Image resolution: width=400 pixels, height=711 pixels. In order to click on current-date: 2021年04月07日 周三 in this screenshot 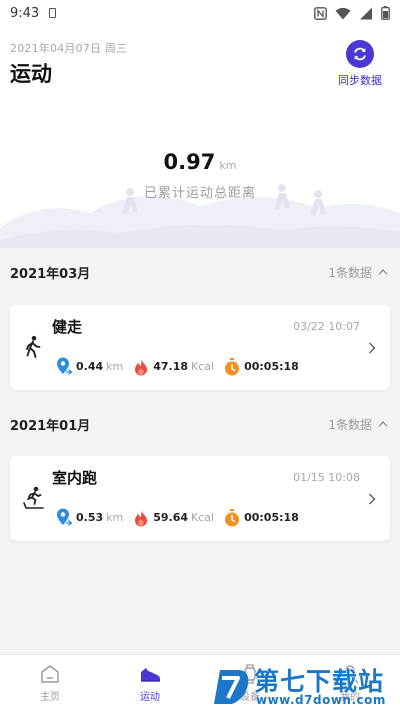, I will do `click(69, 48)`.